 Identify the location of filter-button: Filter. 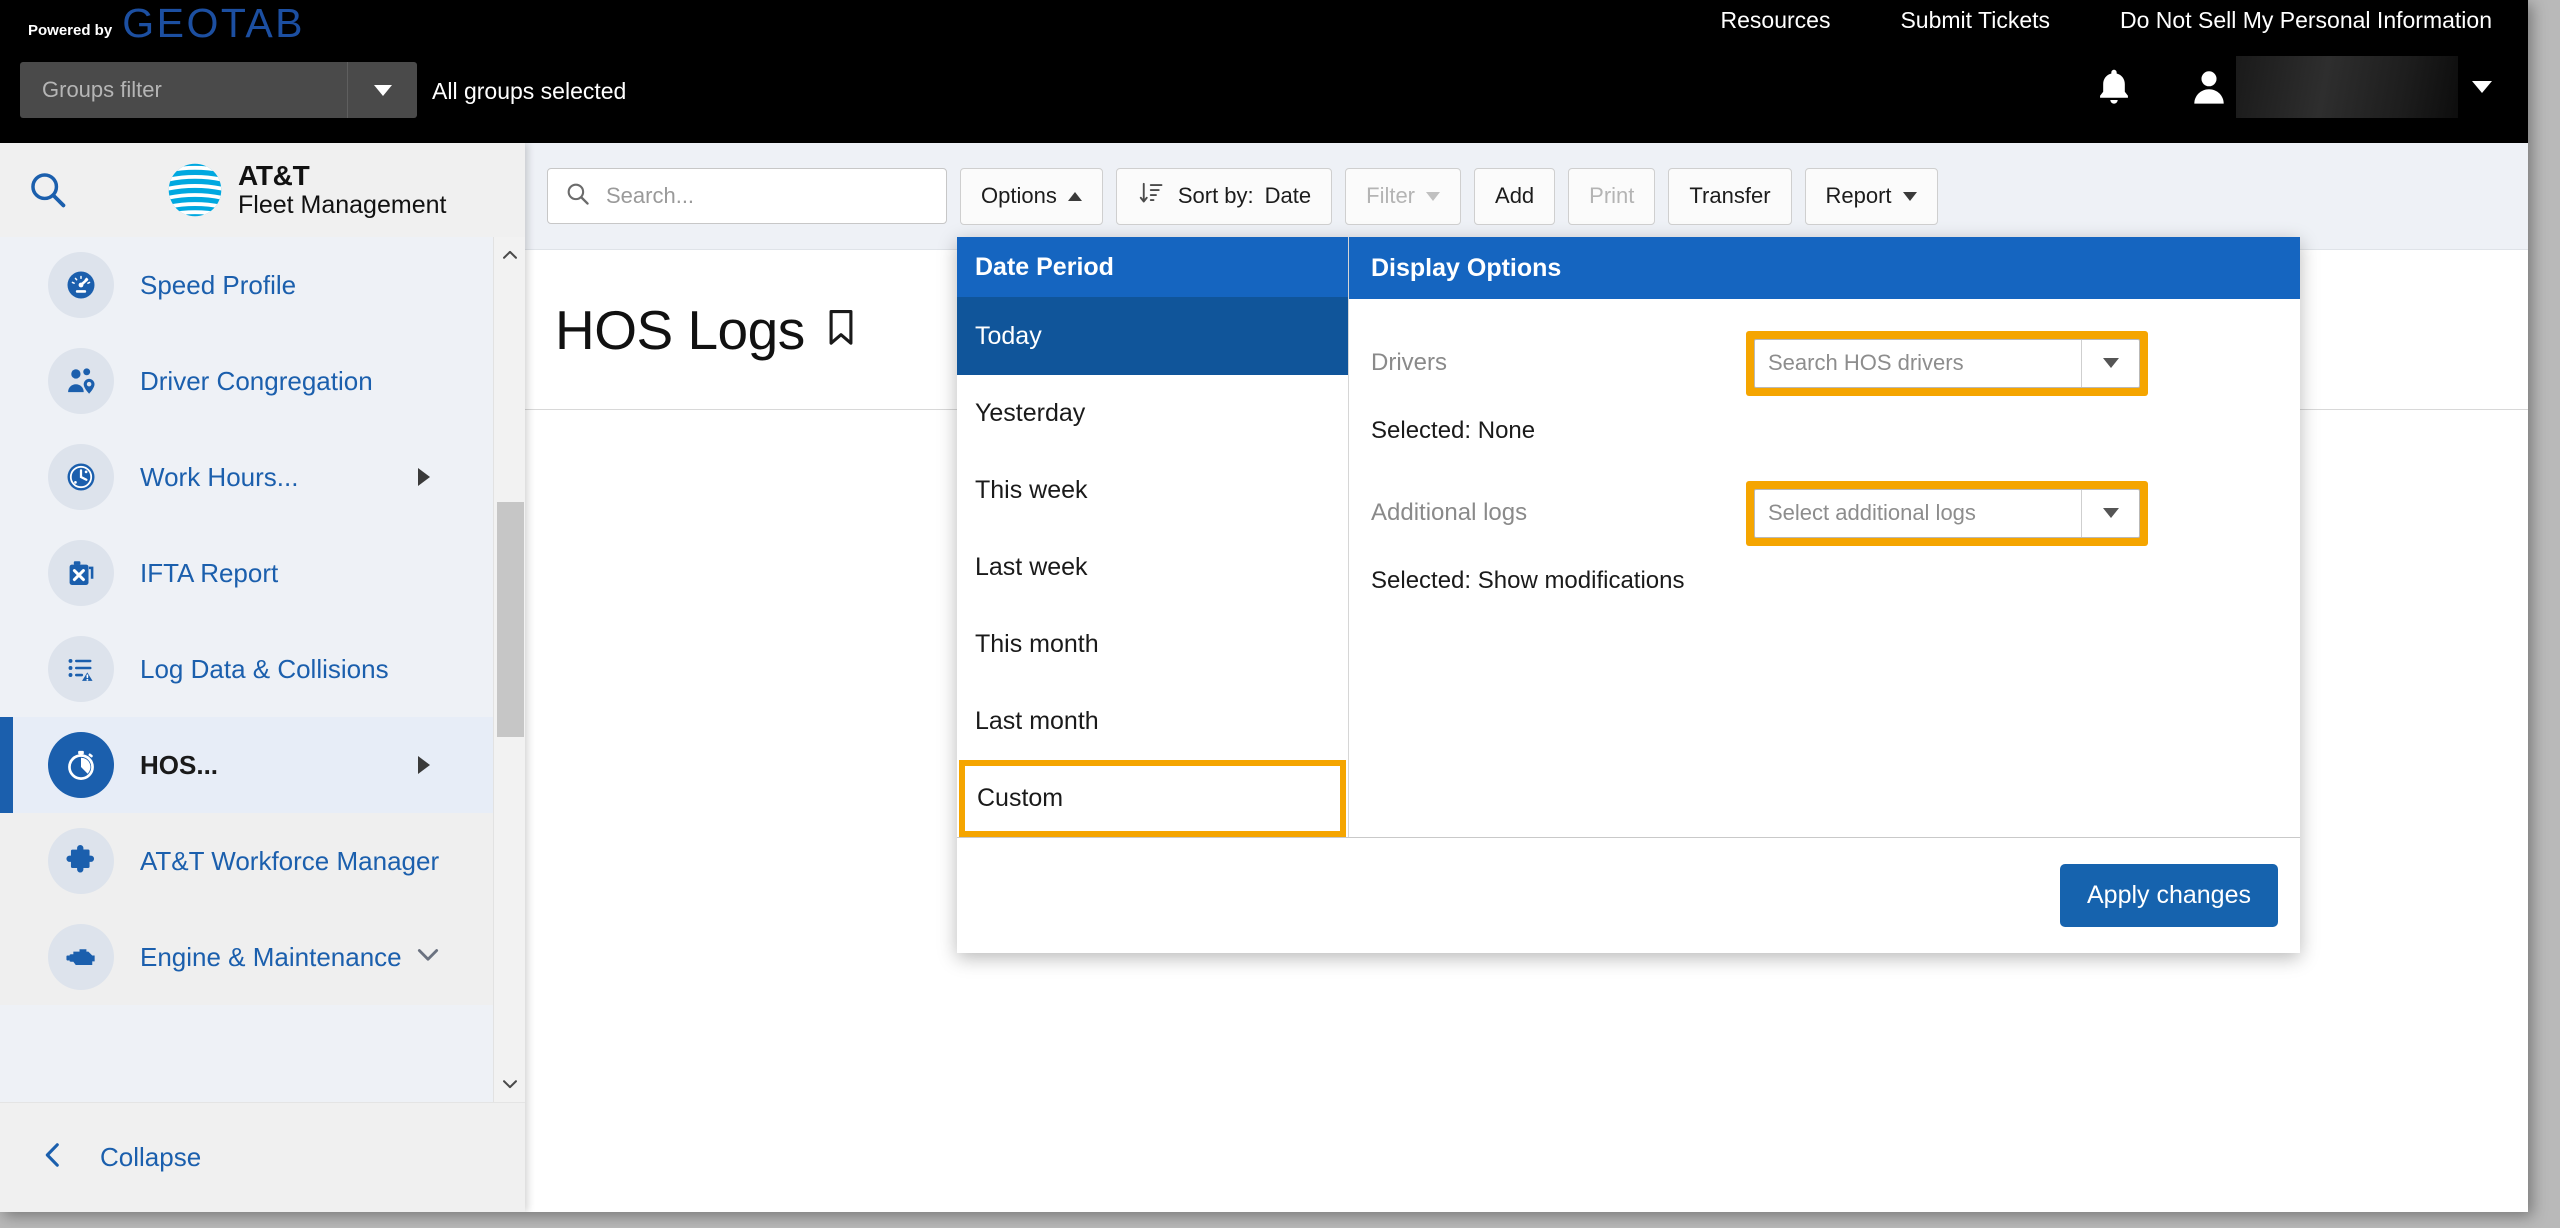
(1403, 196).